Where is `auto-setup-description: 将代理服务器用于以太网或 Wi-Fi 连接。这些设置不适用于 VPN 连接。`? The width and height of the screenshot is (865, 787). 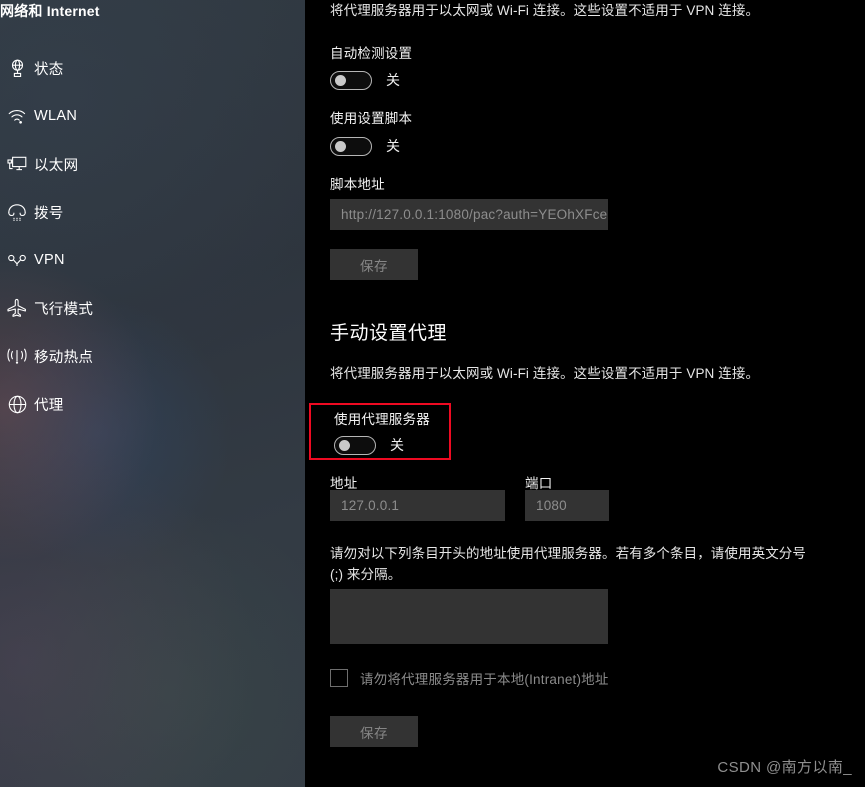
auto-setup-description: 将代理服务器用于以太网或 Wi-Fi 连接。这些设置不适用于 VPN 连接。 is located at coordinates (545, 10).